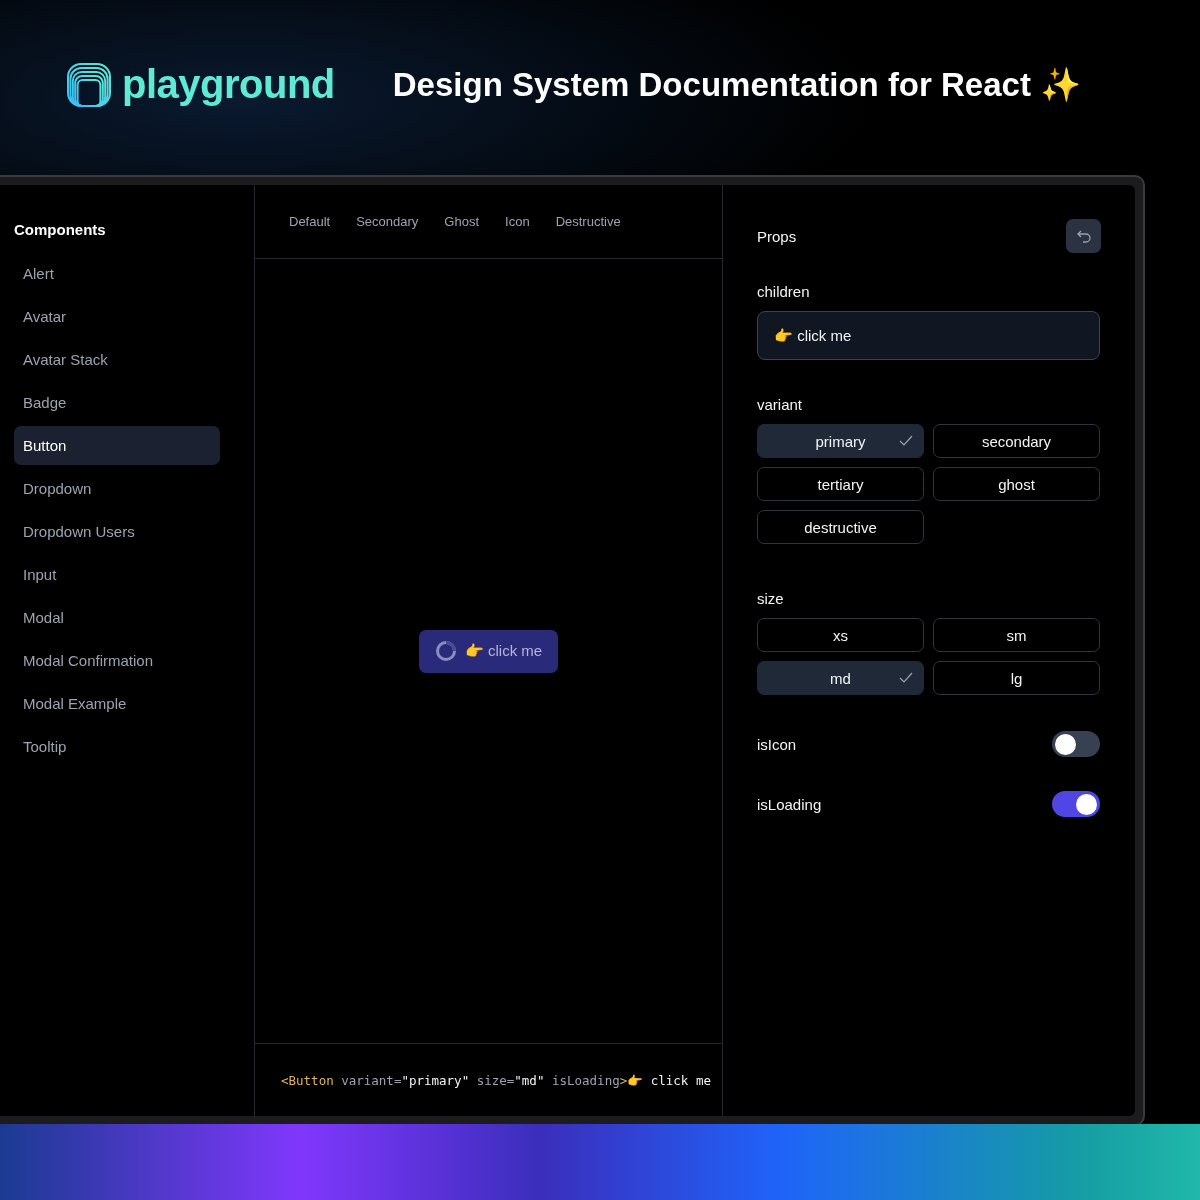  I want to click on variant-option: secondary, so click(1016, 441).